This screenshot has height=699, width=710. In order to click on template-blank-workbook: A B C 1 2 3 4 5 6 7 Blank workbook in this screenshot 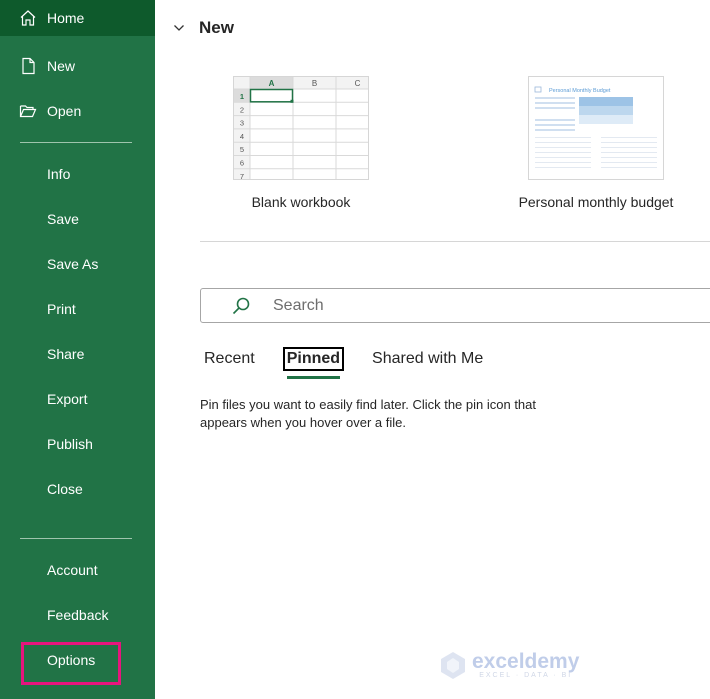, I will do `click(301, 143)`.